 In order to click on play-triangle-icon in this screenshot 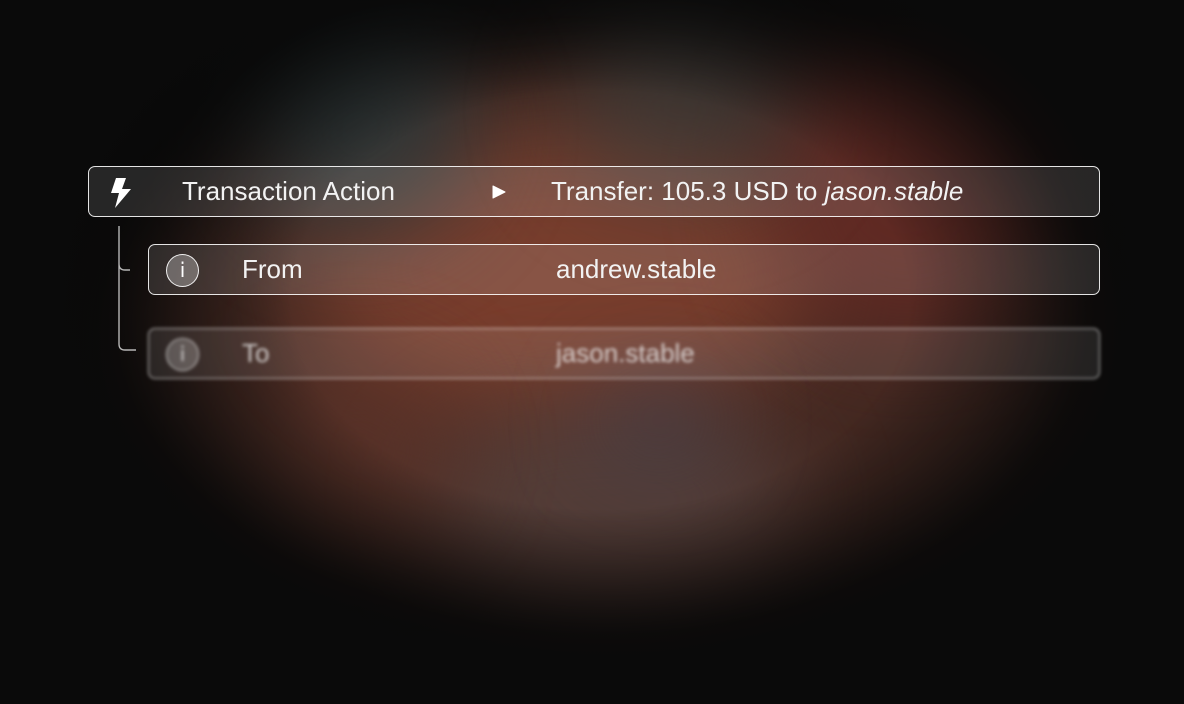, I will do `click(499, 192)`.